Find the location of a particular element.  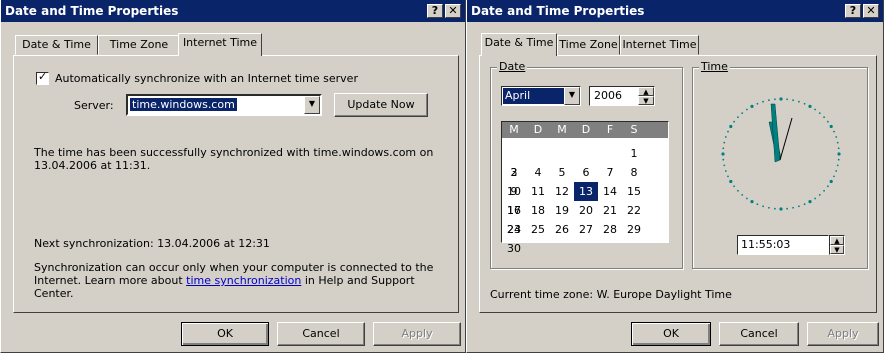

calendar-day: 5 is located at coordinates (562, 172).